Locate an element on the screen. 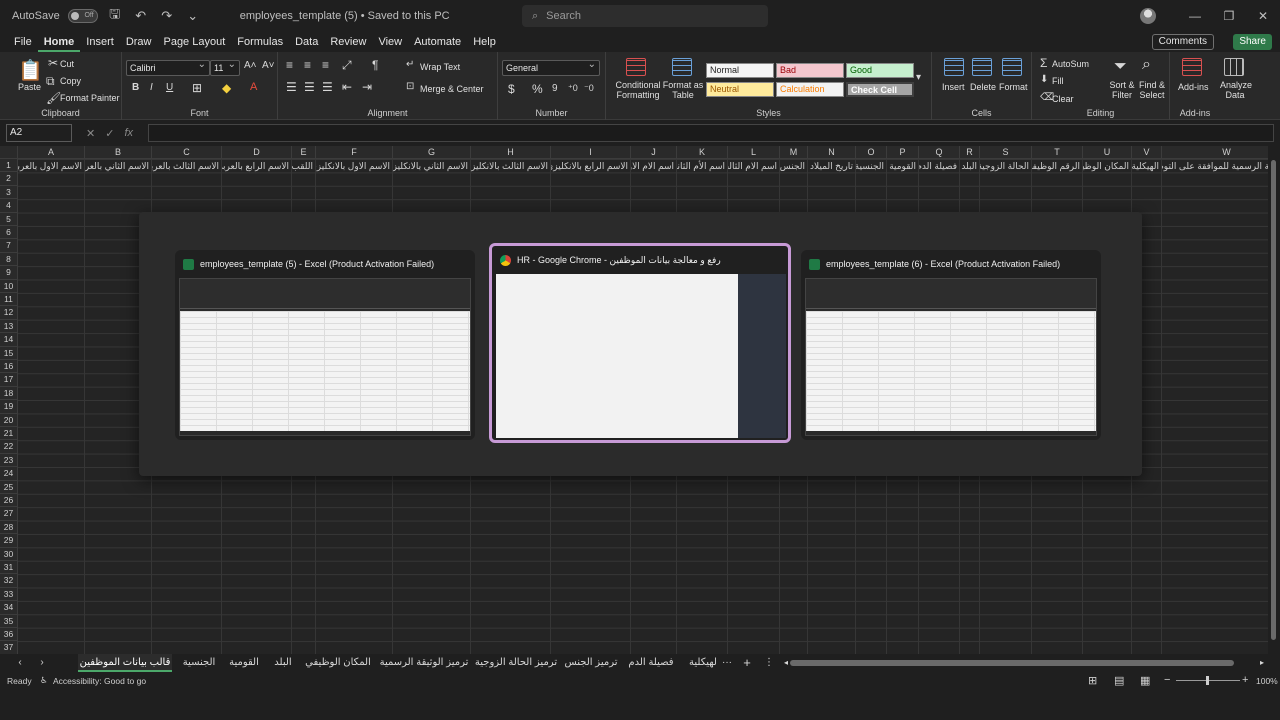 This screenshot has width=1280, height=720. column-header-g: G is located at coordinates (432, 152).